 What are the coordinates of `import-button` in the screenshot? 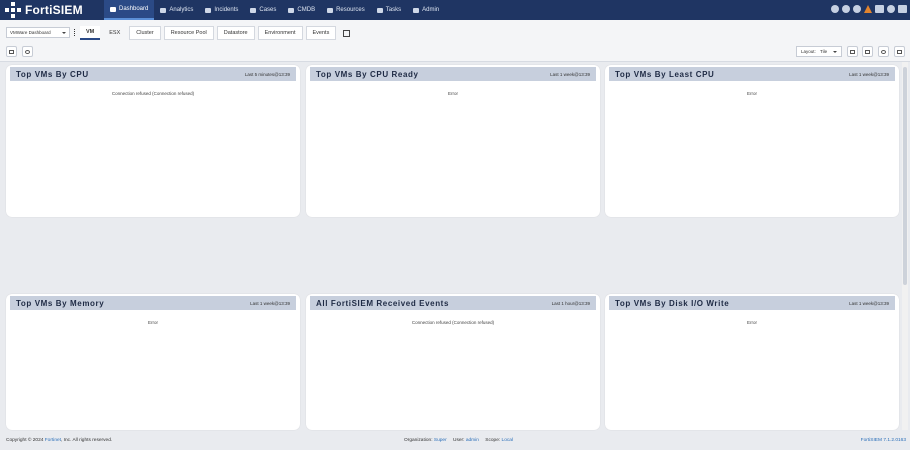 It's located at (852, 51).